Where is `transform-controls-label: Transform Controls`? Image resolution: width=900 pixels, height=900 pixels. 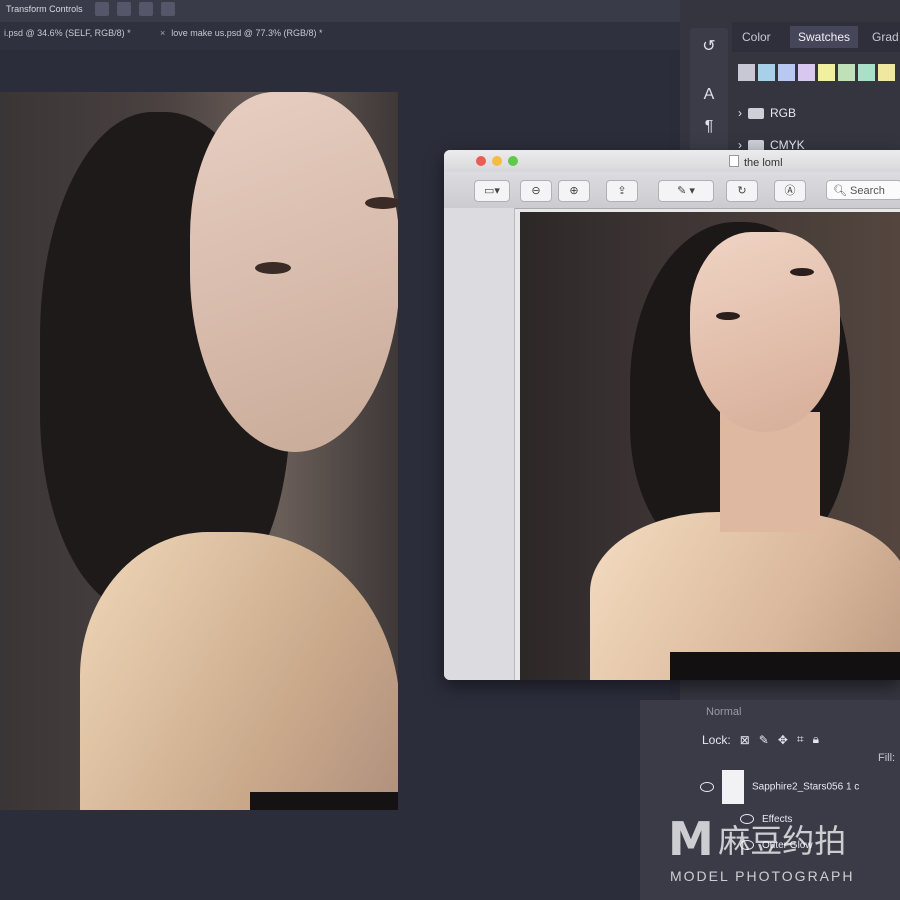 transform-controls-label: Transform Controls is located at coordinates (44, 9).